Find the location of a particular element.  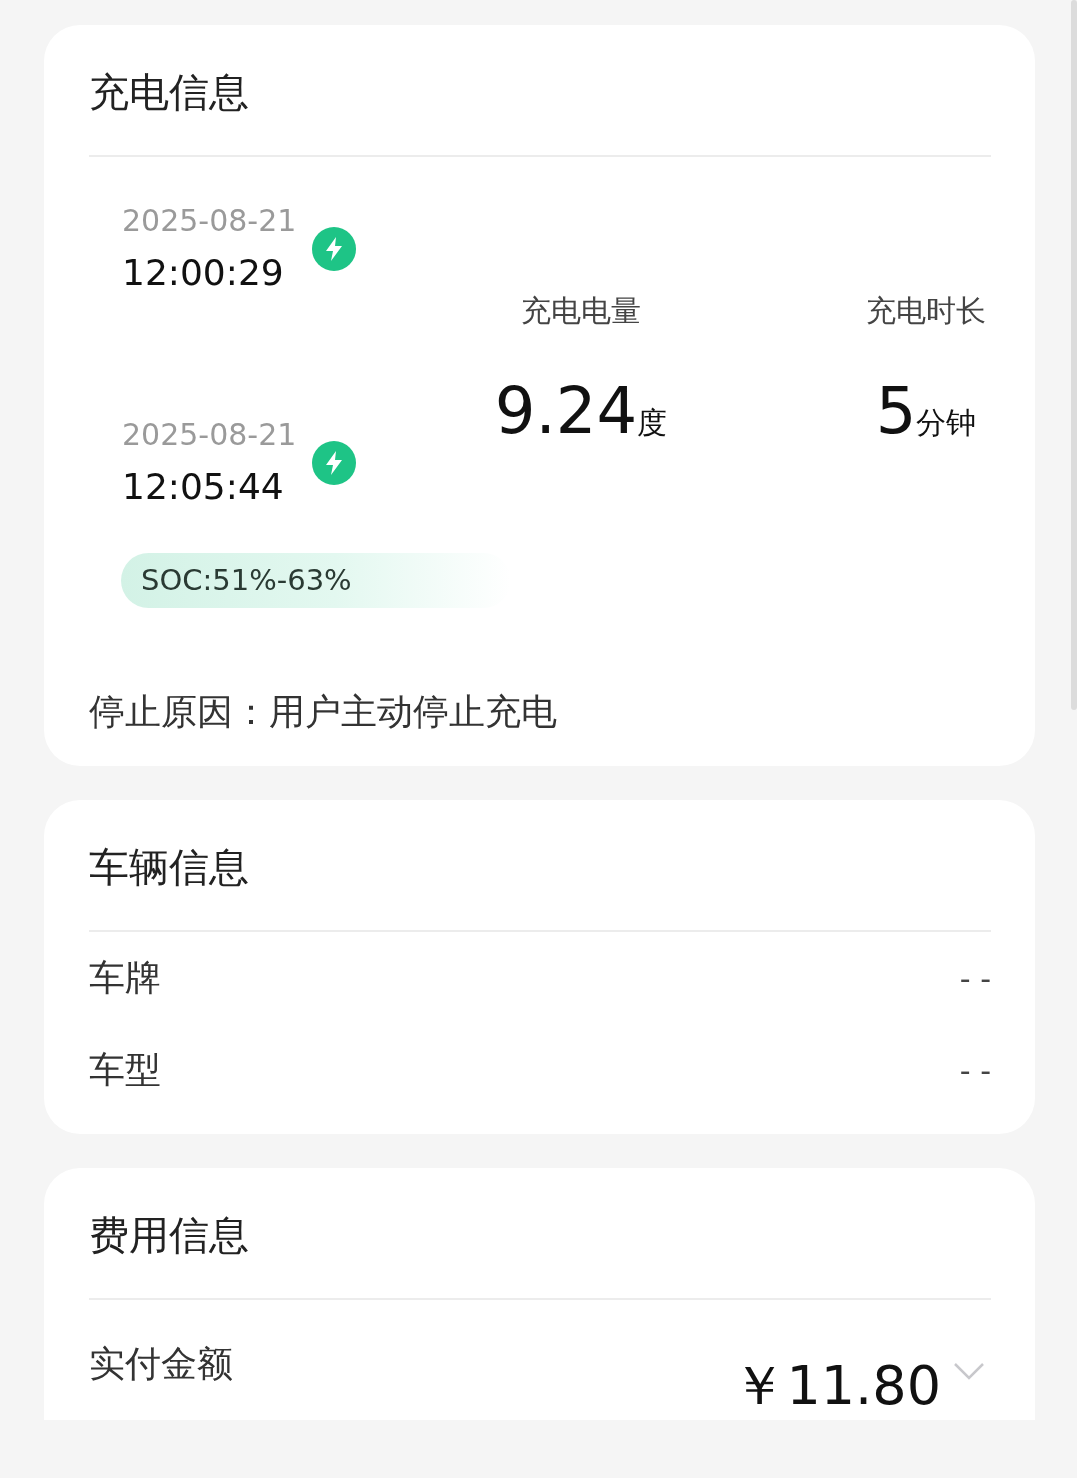

amount-value: ￥11.80 is located at coordinates (836, 1386).